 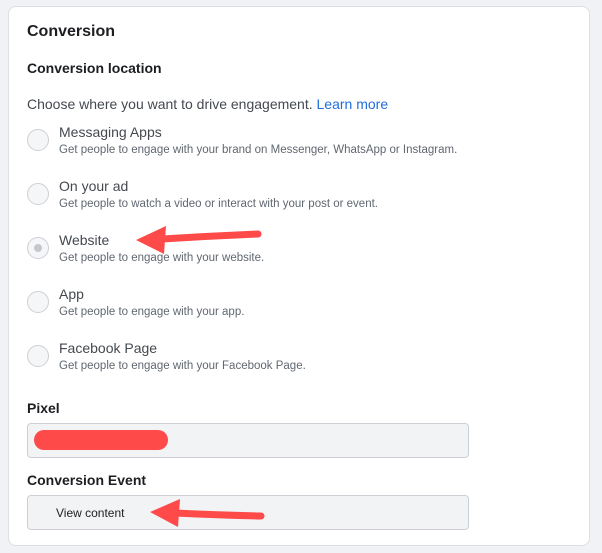 I want to click on option-app: App Get people to engage with your app., so click(x=285, y=307).